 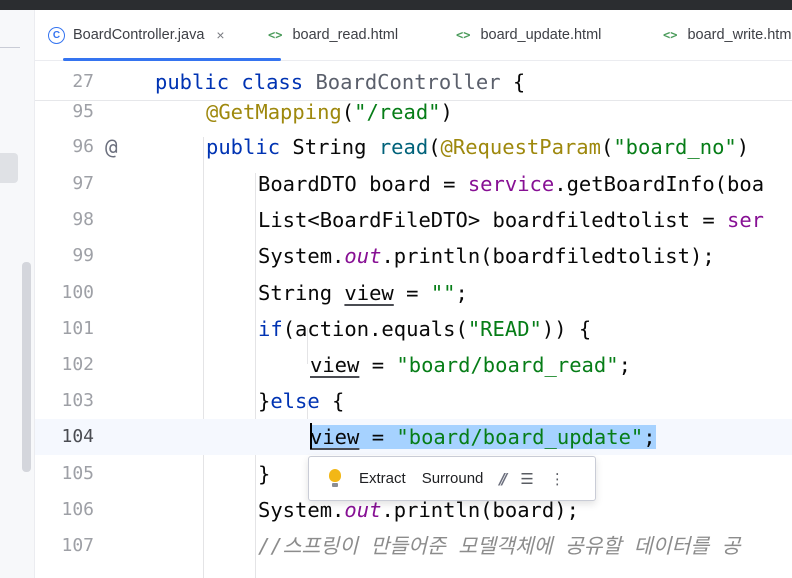 I want to click on tab-label: board_read.html, so click(x=345, y=35).